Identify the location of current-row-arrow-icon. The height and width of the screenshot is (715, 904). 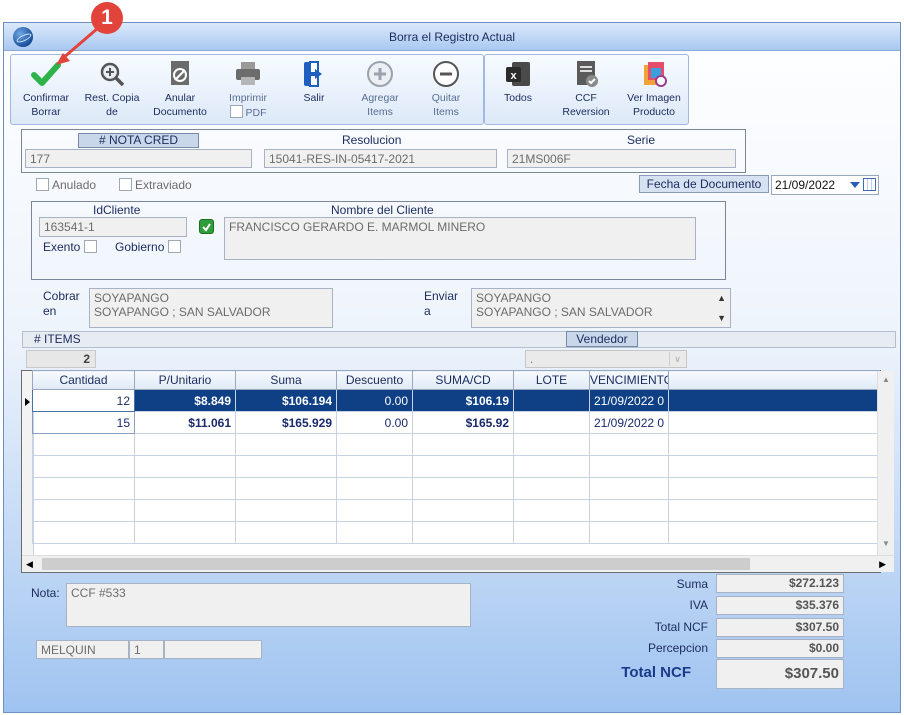
(27, 402).